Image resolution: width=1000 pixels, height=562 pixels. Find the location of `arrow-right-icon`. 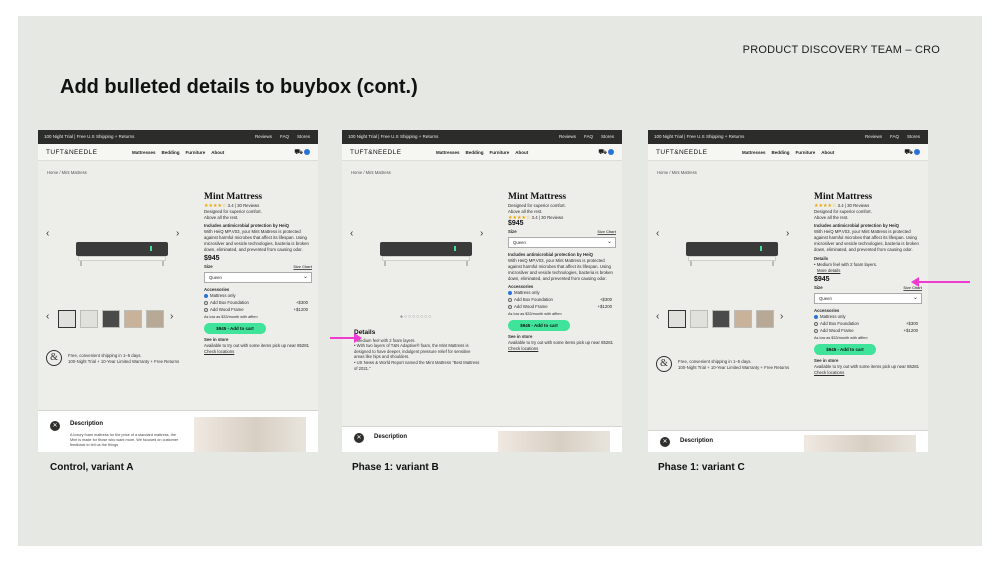

arrow-right-icon is located at coordinates (346, 338).